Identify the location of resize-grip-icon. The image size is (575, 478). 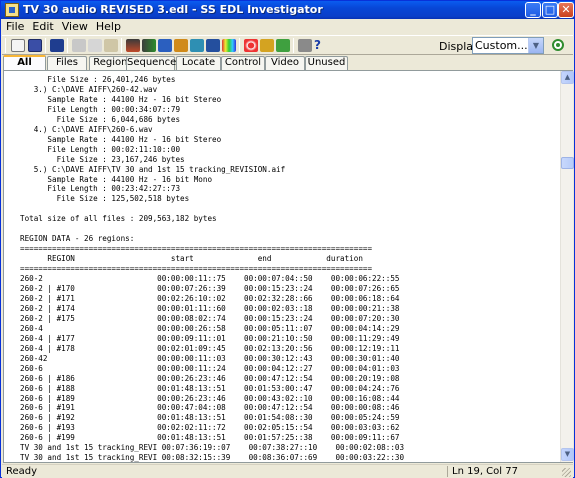
(566, 472).